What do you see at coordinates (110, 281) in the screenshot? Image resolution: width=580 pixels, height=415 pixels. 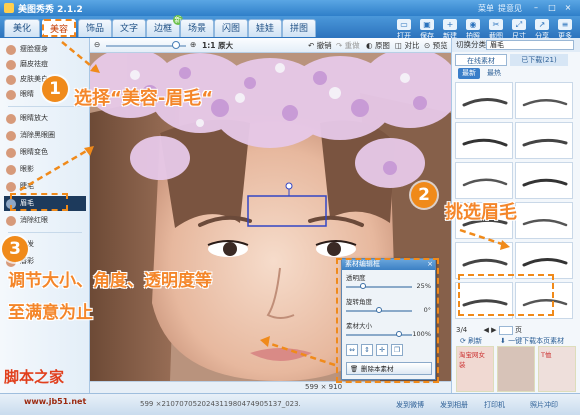 I see `step-3-text-line1: 调节大小、角度、透明度等` at bounding box center [110, 281].